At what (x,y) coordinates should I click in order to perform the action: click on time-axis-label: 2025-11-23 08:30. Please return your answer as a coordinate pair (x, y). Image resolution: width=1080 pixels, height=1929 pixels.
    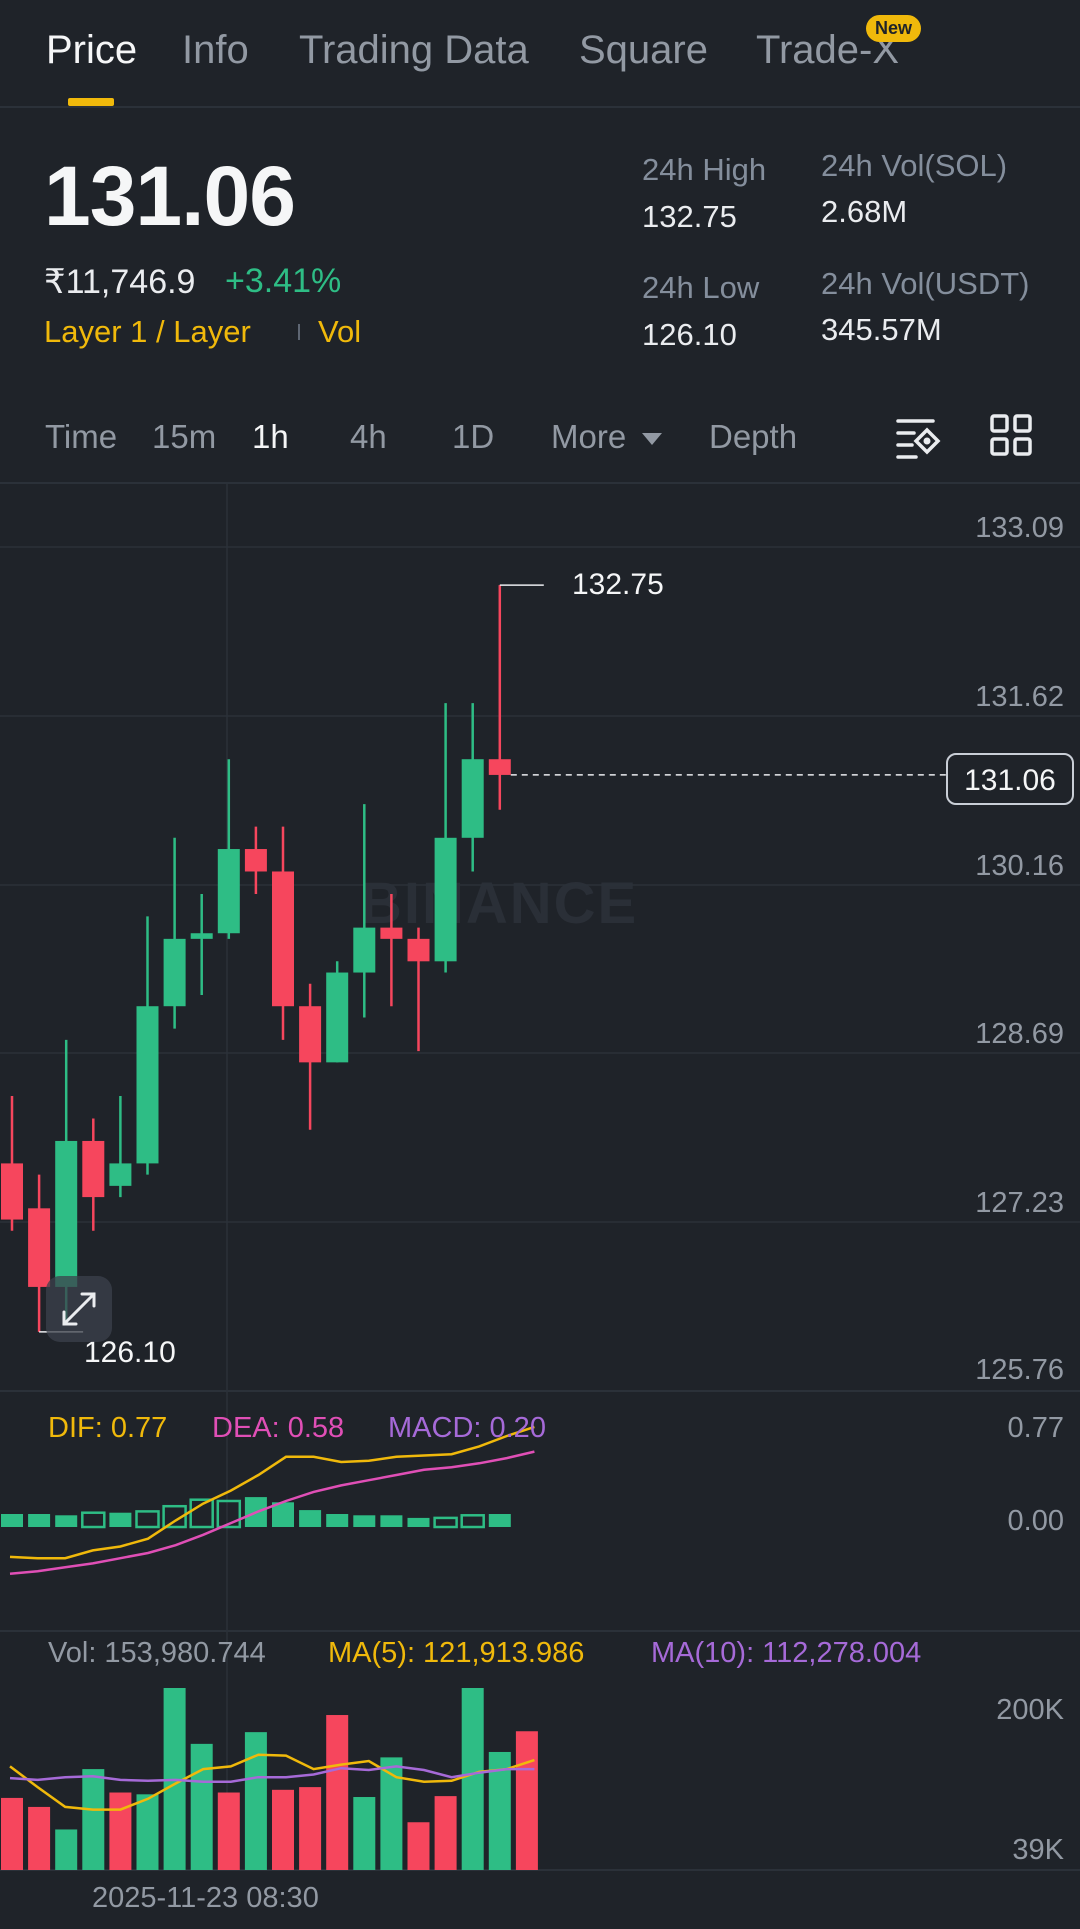
    Looking at the image, I should click on (205, 1898).